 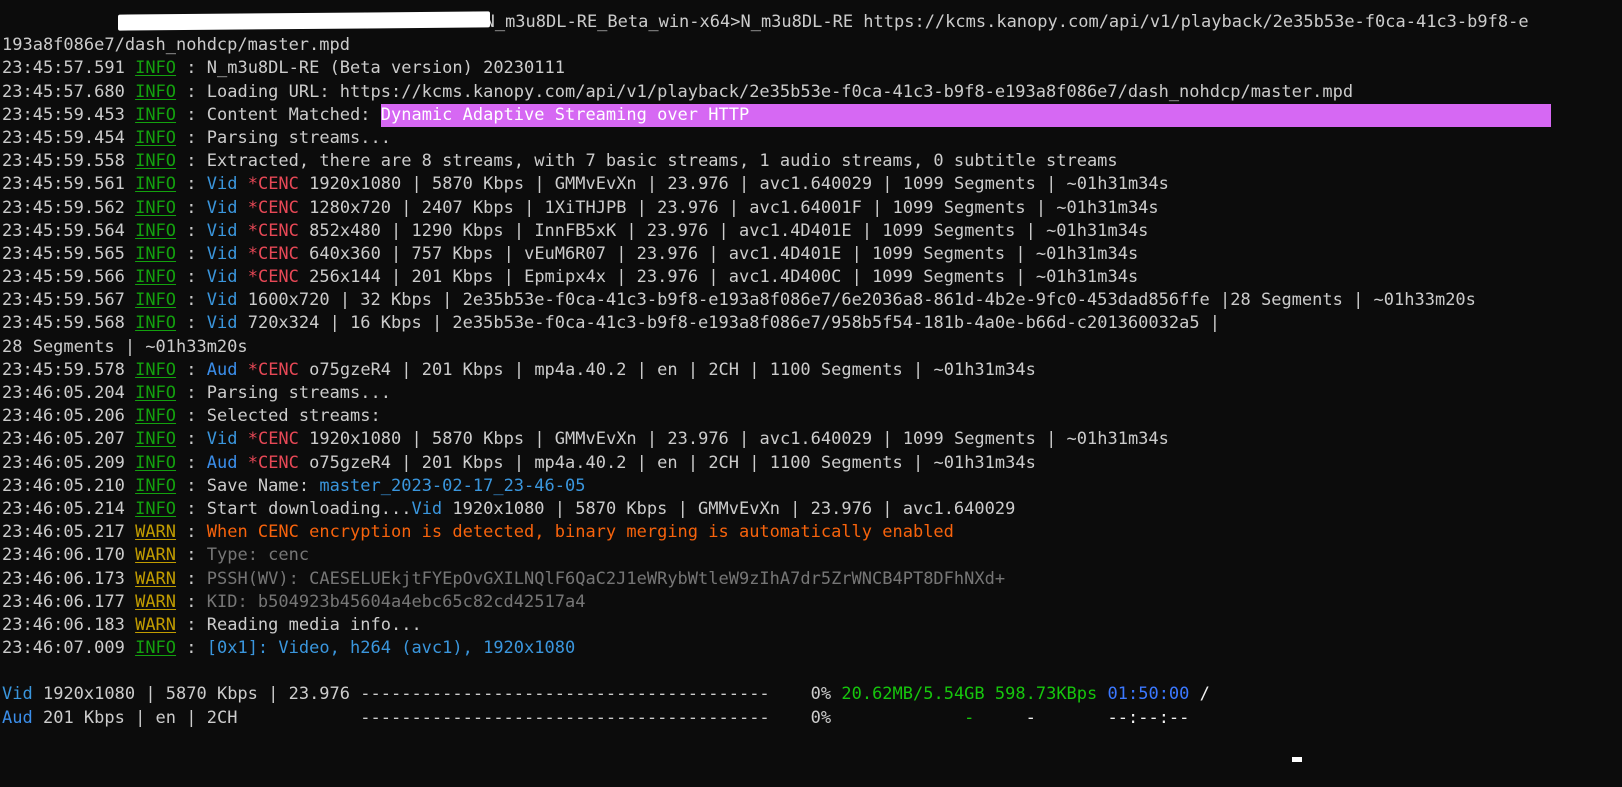 What do you see at coordinates (63, 277) in the screenshot?
I see `log-timestamp: 23:45:59.566` at bounding box center [63, 277].